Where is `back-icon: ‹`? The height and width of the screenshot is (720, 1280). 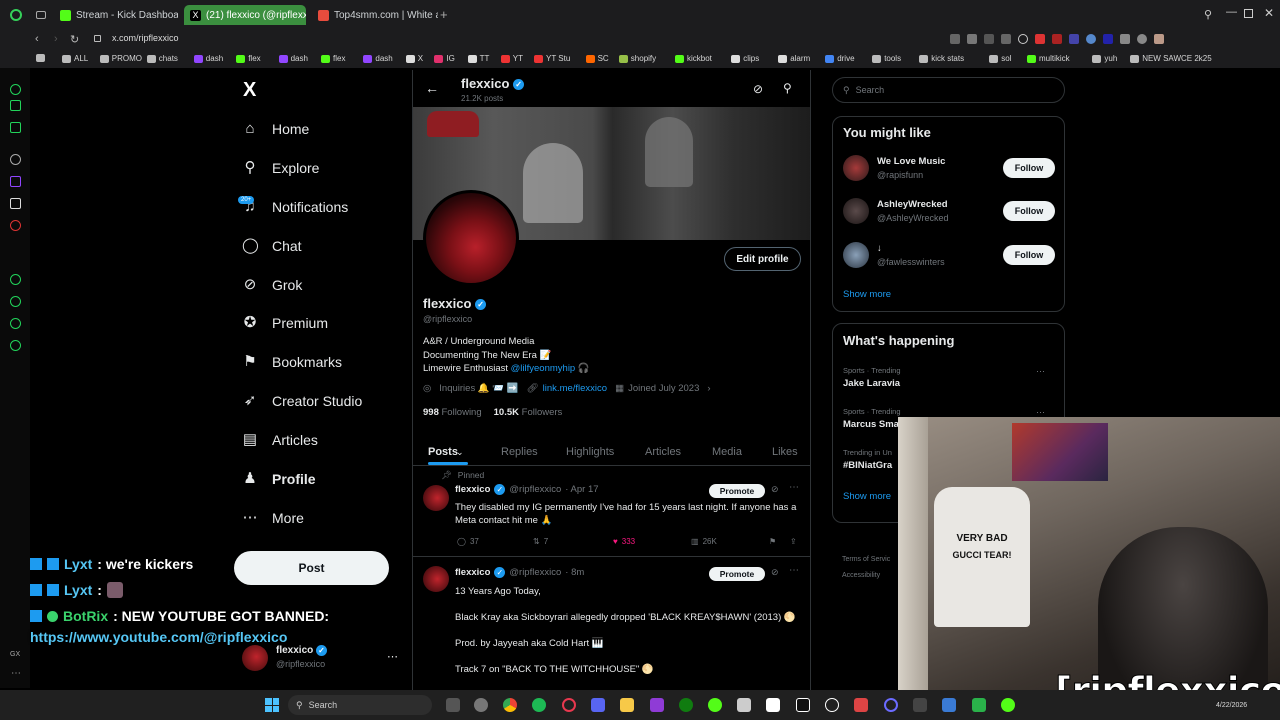 back-icon: ‹ is located at coordinates (37, 39).